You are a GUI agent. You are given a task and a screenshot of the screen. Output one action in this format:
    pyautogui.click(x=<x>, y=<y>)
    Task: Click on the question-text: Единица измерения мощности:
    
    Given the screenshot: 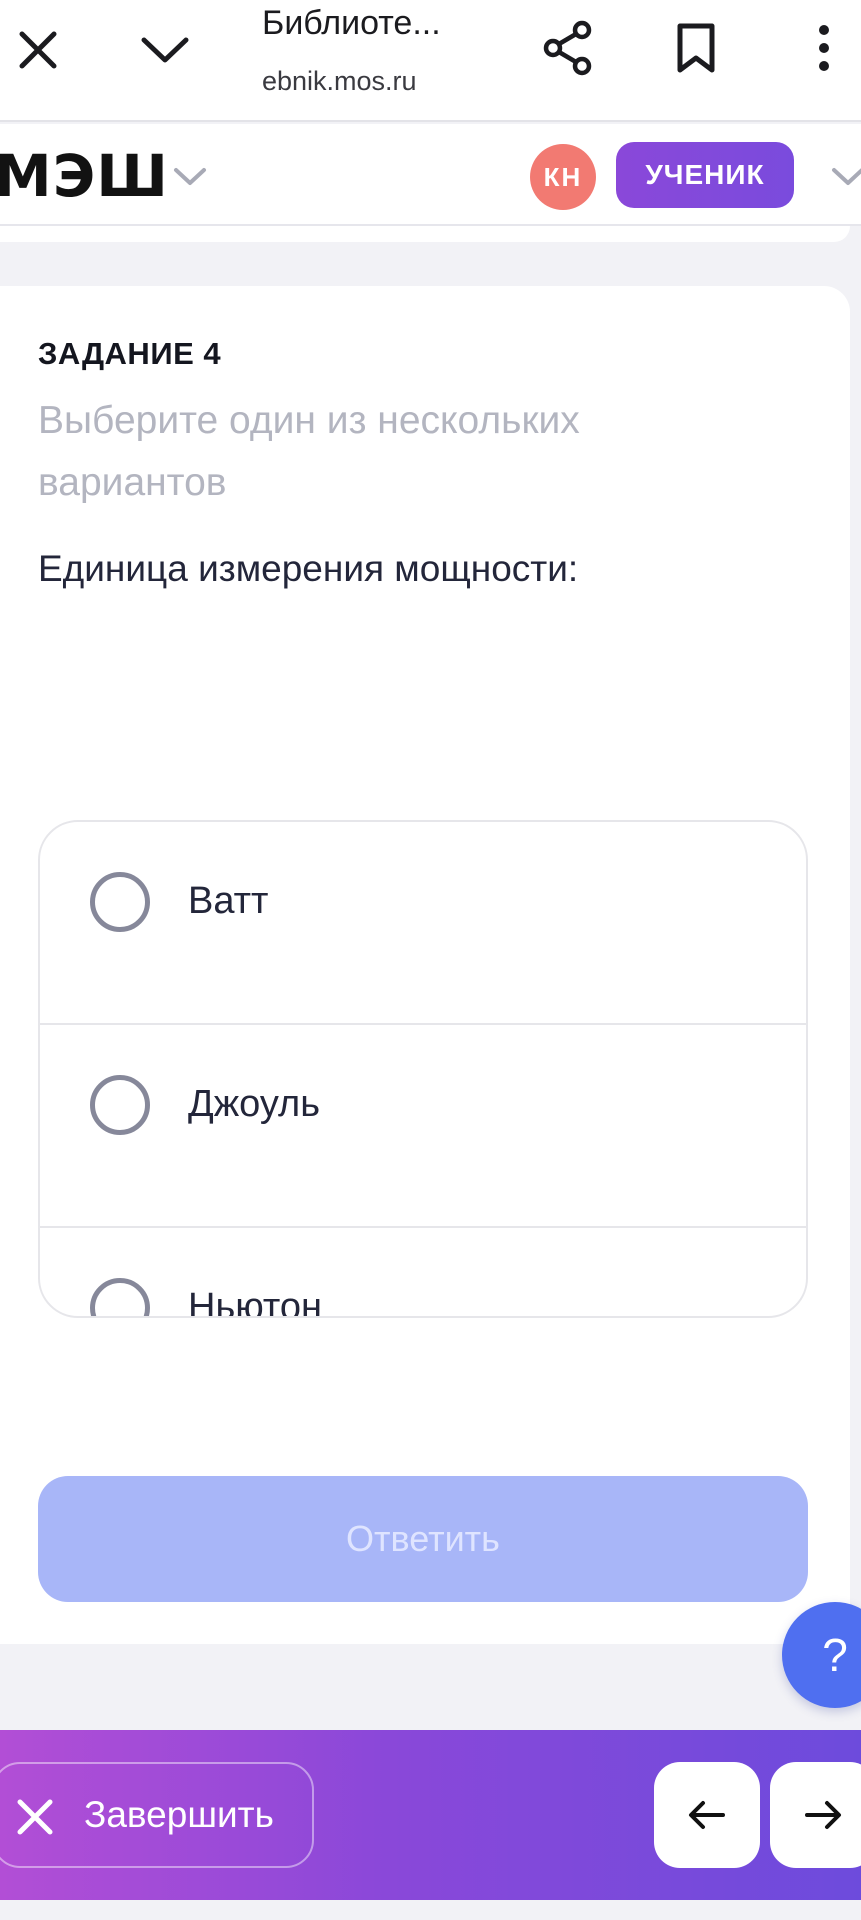 What is the action you would take?
    pyautogui.click(x=308, y=568)
    